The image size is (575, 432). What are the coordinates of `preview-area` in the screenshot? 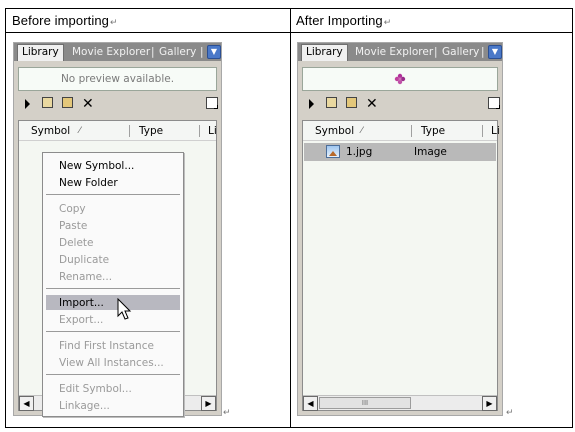 It's located at (400, 79).